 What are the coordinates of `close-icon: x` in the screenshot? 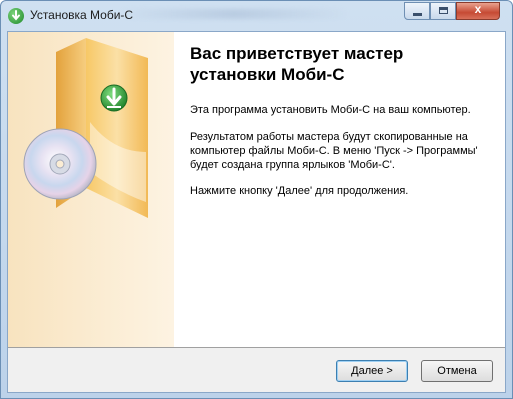 It's located at (478, 9).